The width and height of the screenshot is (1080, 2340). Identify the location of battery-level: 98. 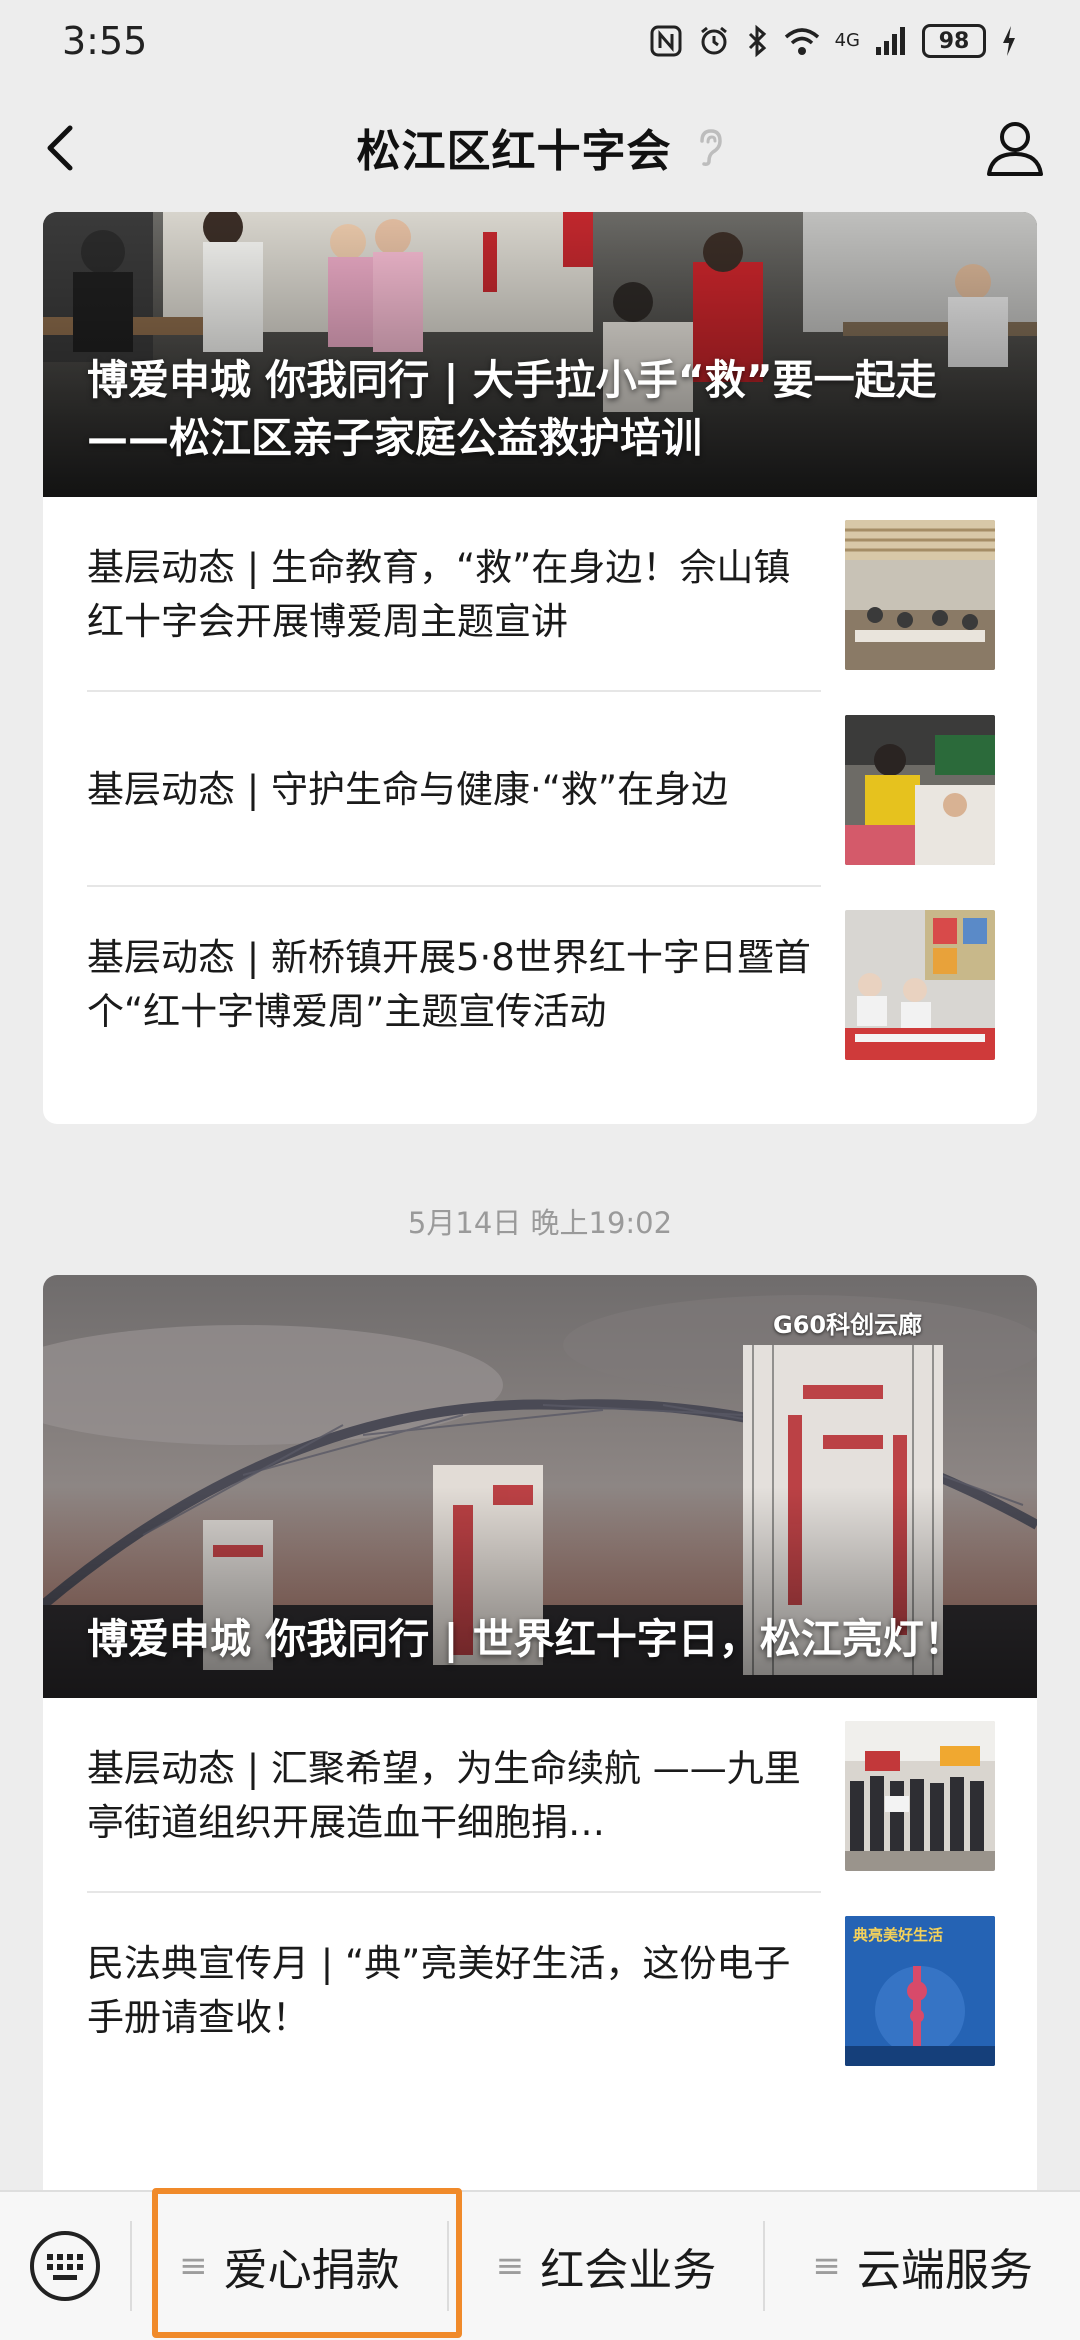
(954, 41).